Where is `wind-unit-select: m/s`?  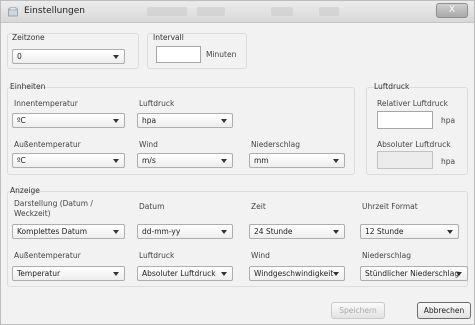
wind-unit-select: m/s is located at coordinates (185, 160).